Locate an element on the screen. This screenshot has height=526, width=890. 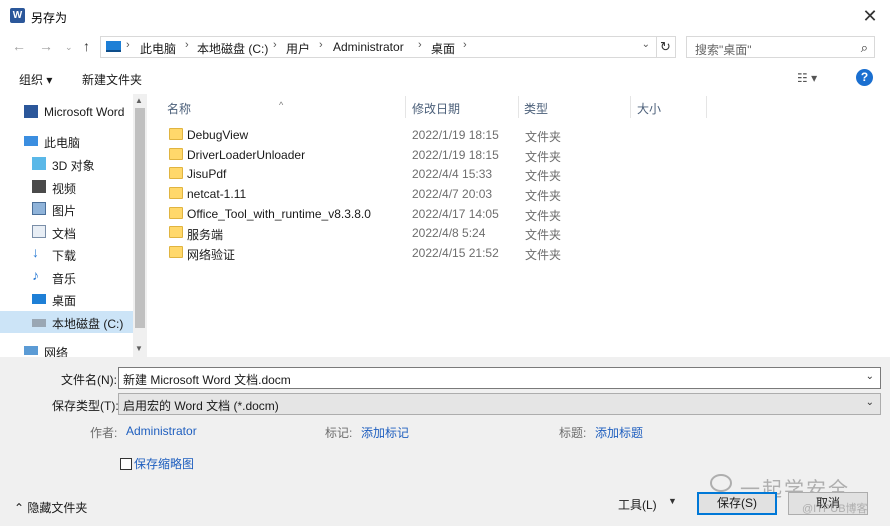
filetype-value: 启用宏的 Word 文档 (*.docm) is located at coordinates (201, 406).